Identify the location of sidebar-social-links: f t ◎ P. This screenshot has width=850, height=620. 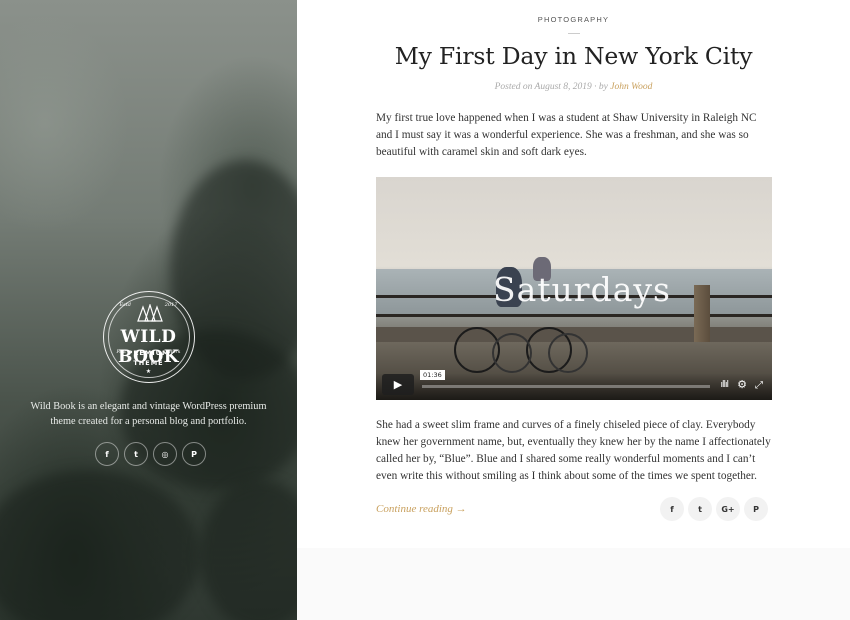
(150, 454).